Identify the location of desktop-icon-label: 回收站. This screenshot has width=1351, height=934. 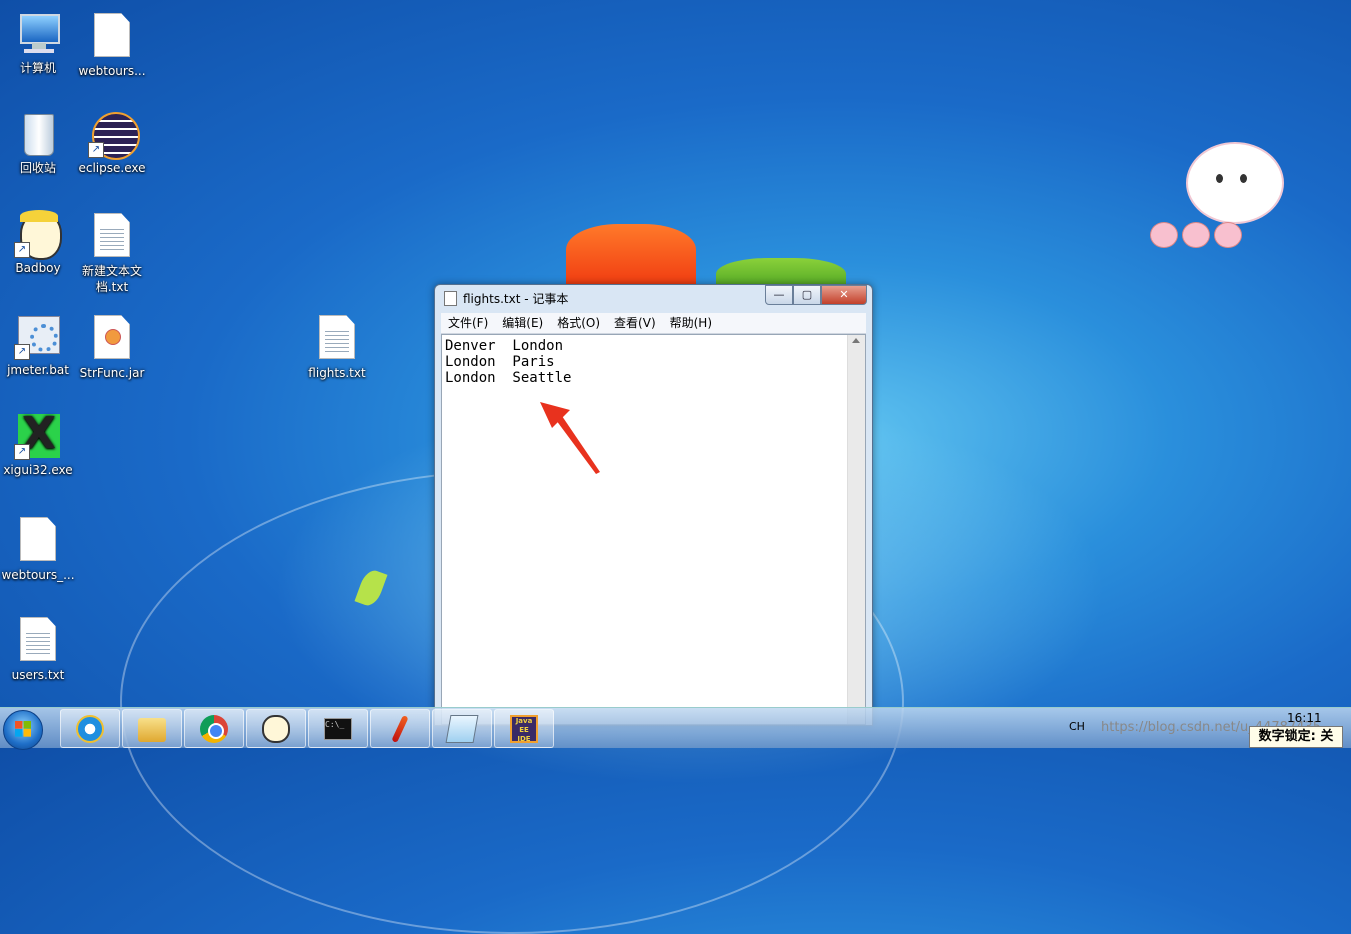
(37, 168).